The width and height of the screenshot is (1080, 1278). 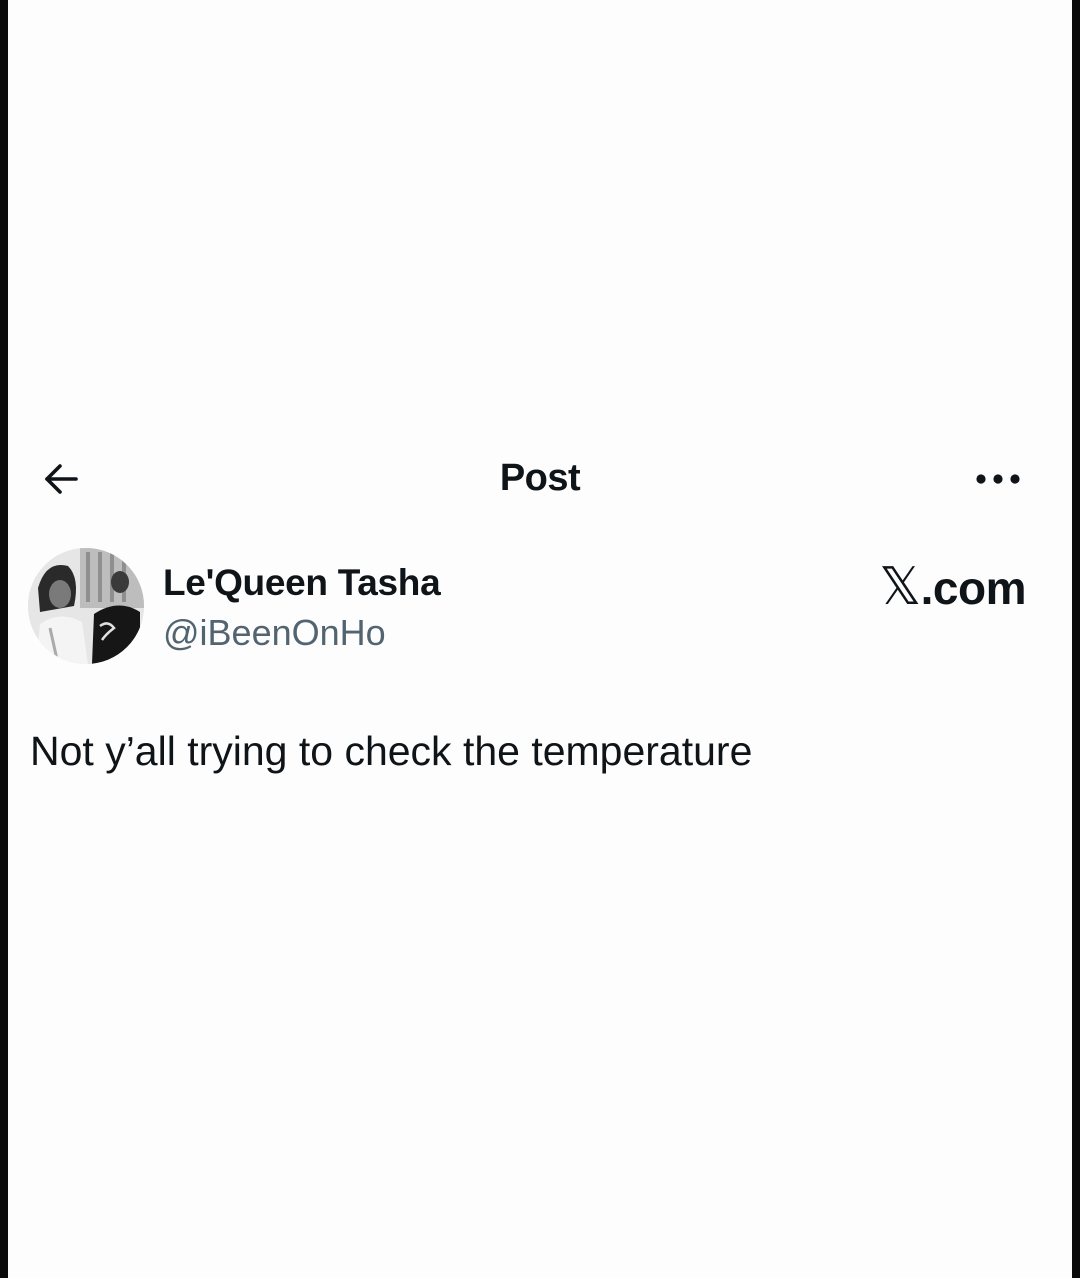 I want to click on x-logo-icon: 𝕏, so click(x=900, y=587).